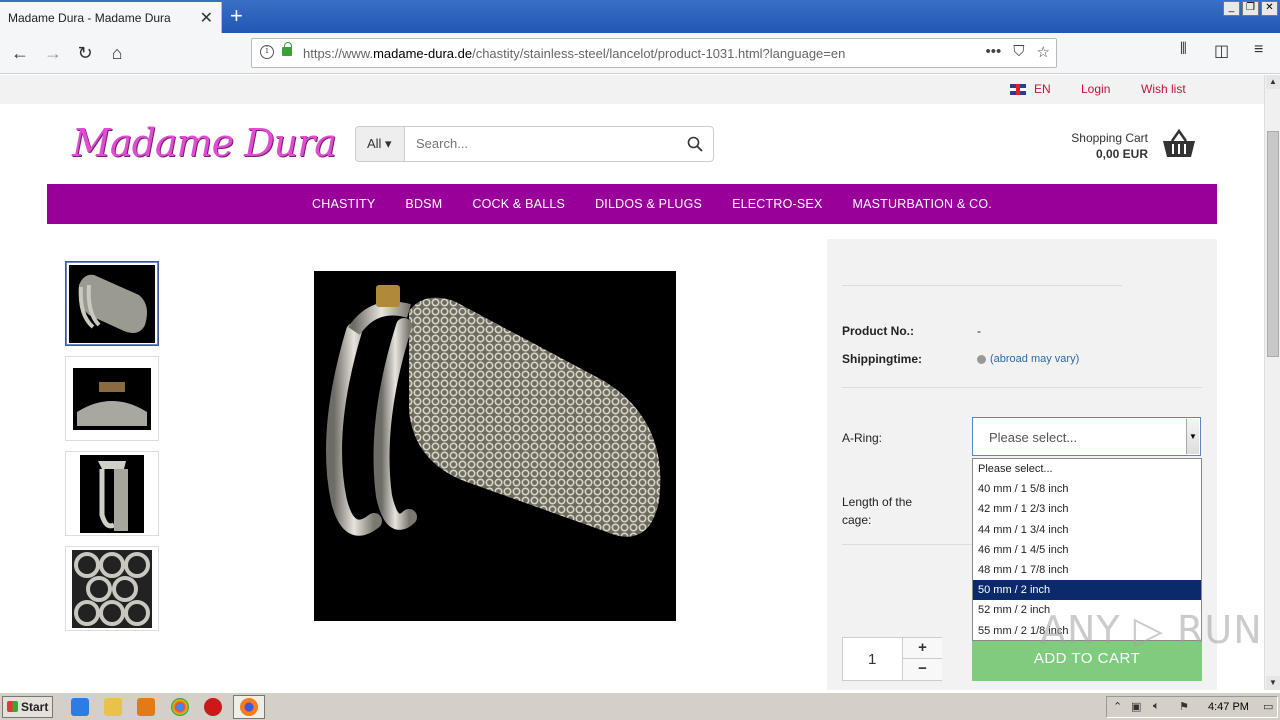 This screenshot has width=1280, height=720. What do you see at coordinates (695, 144) in the screenshot?
I see `search-icon` at bounding box center [695, 144].